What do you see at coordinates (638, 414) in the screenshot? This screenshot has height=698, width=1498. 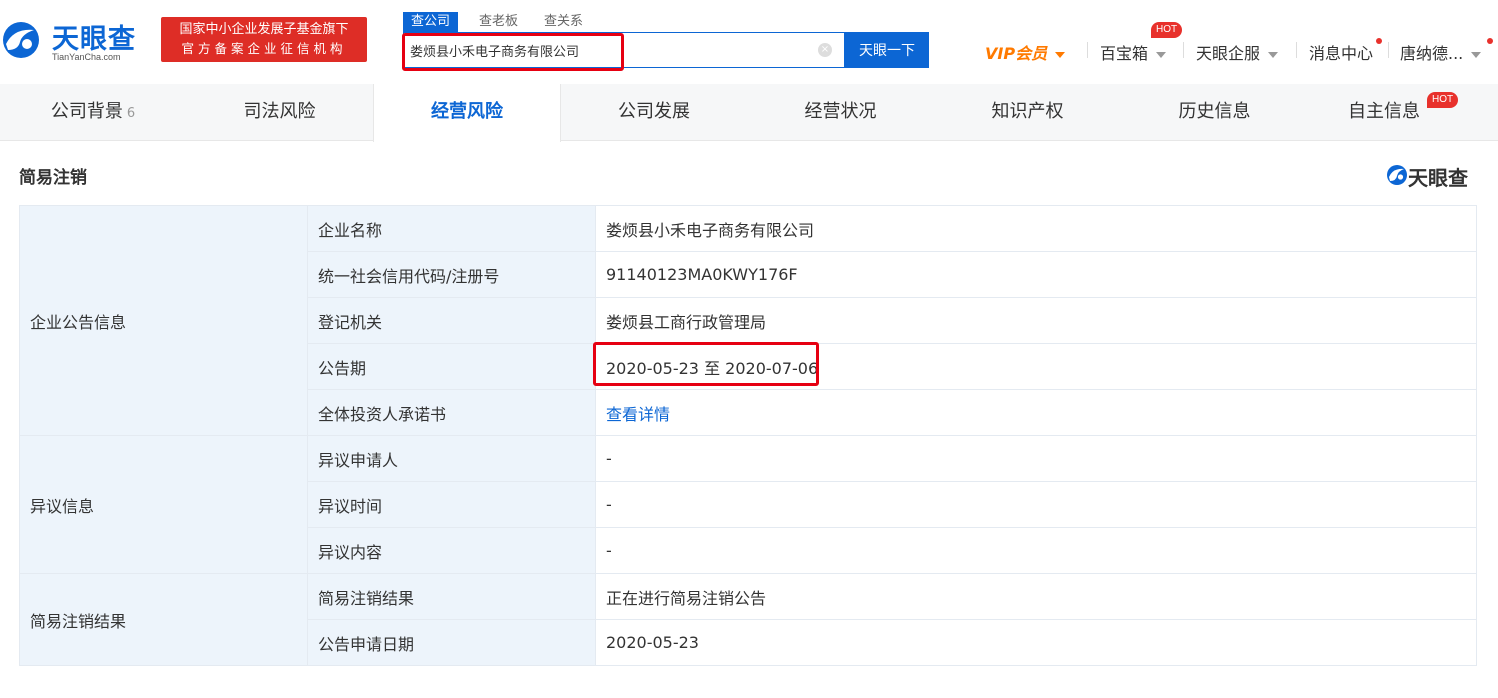 I see `view-details-link: 查看详情` at bounding box center [638, 414].